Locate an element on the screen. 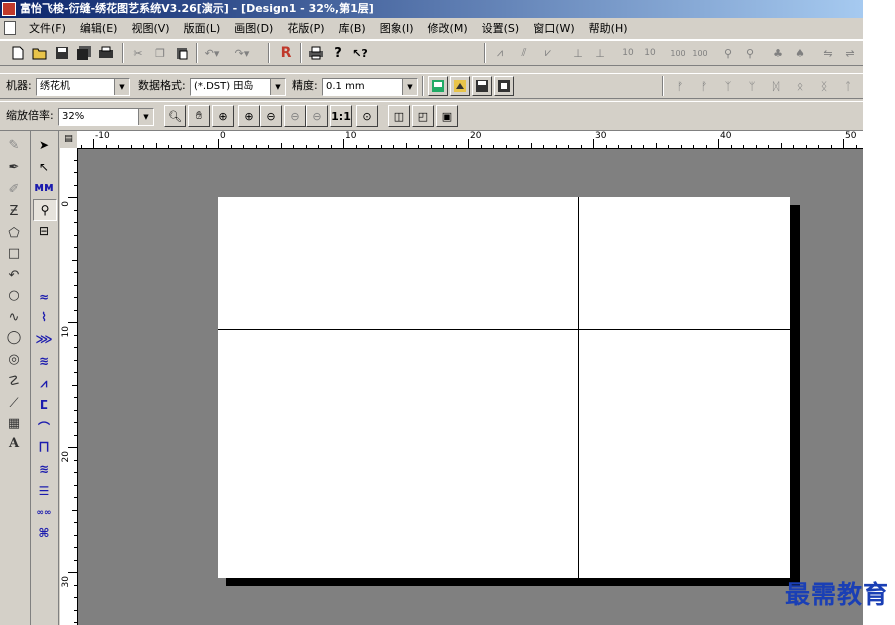 The image size is (895, 625). brush-icon: ✒ is located at coordinates (14, 167).